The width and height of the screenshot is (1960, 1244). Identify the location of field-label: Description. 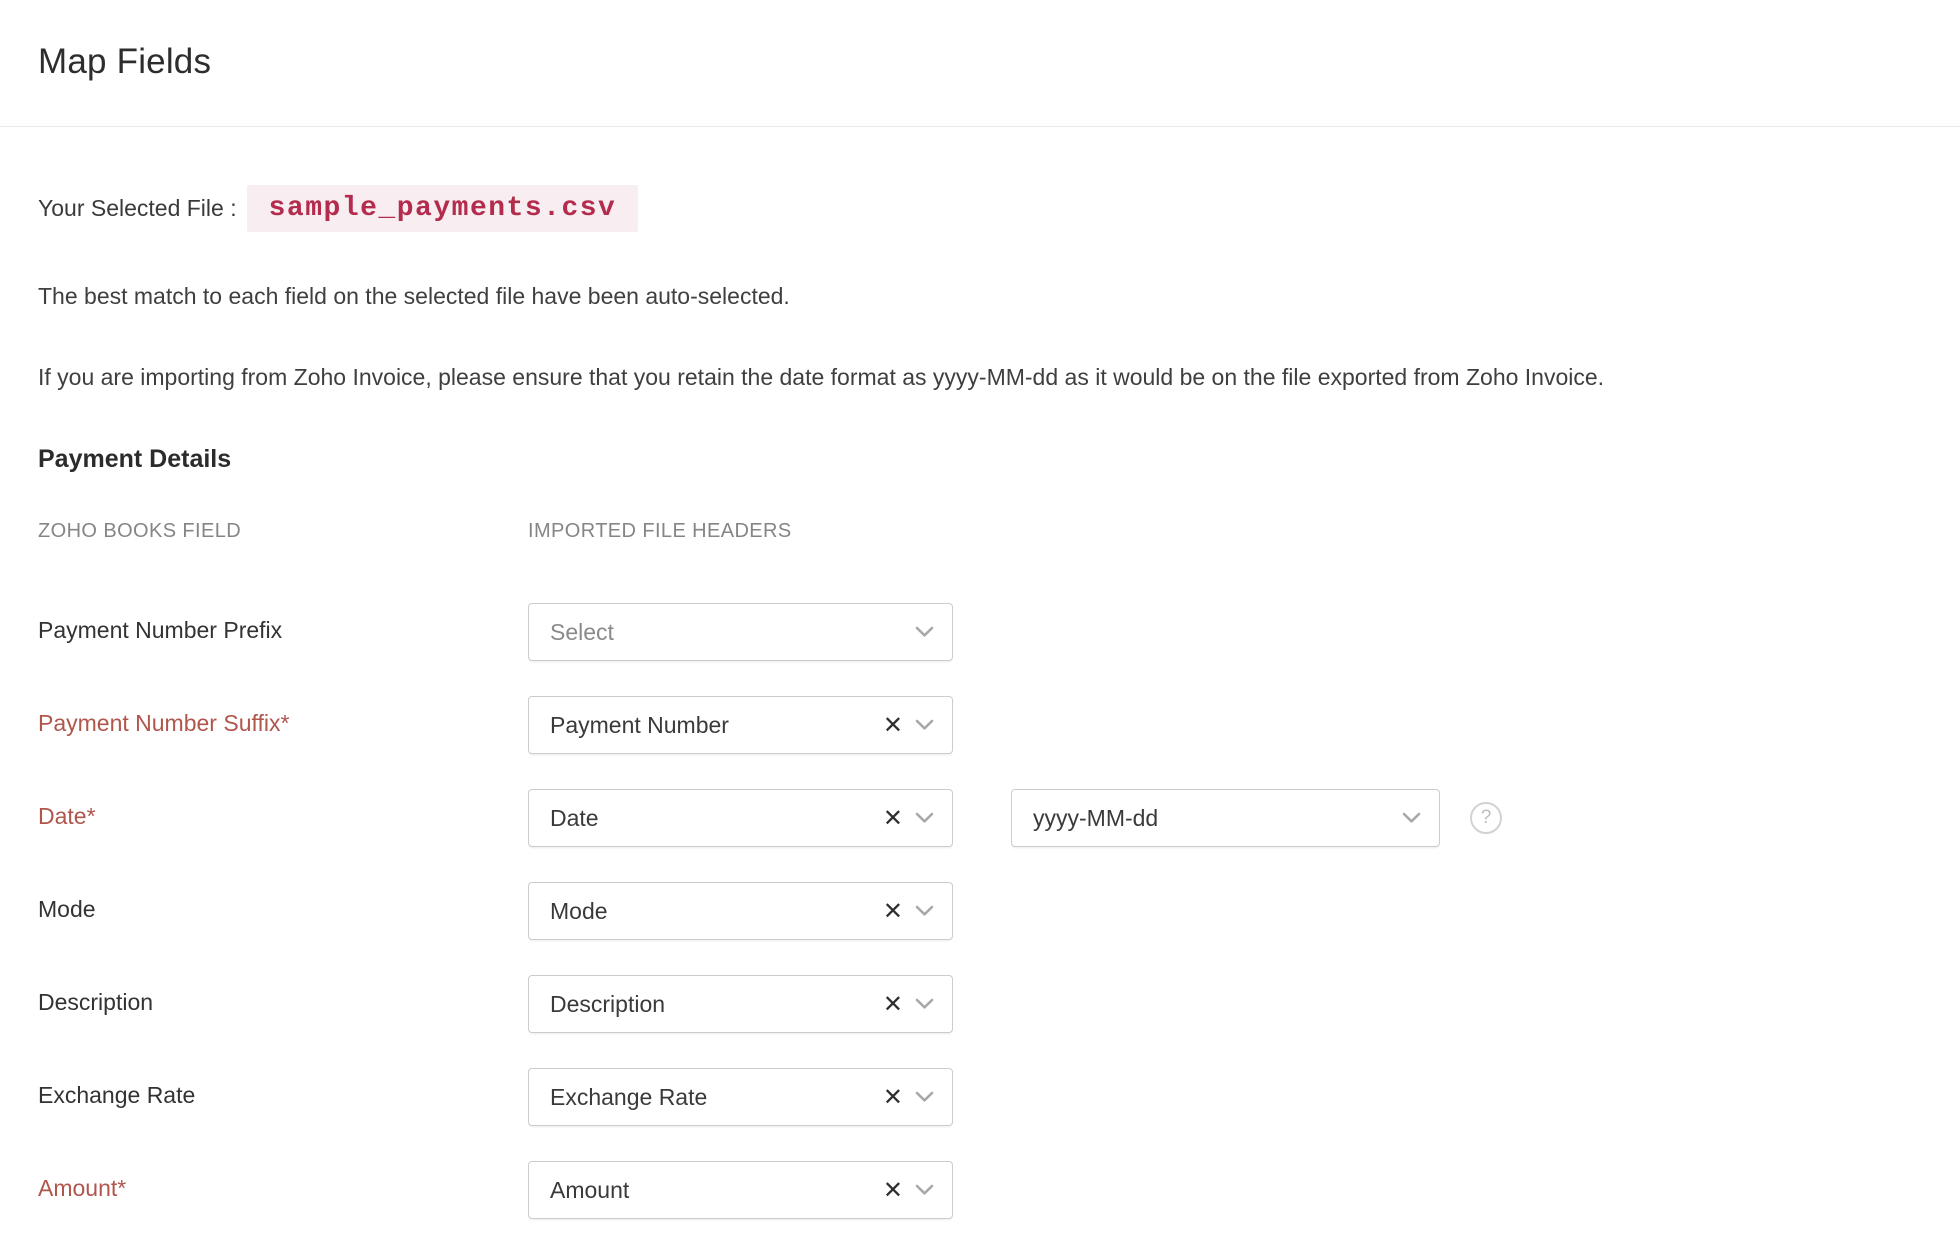
(96, 1002).